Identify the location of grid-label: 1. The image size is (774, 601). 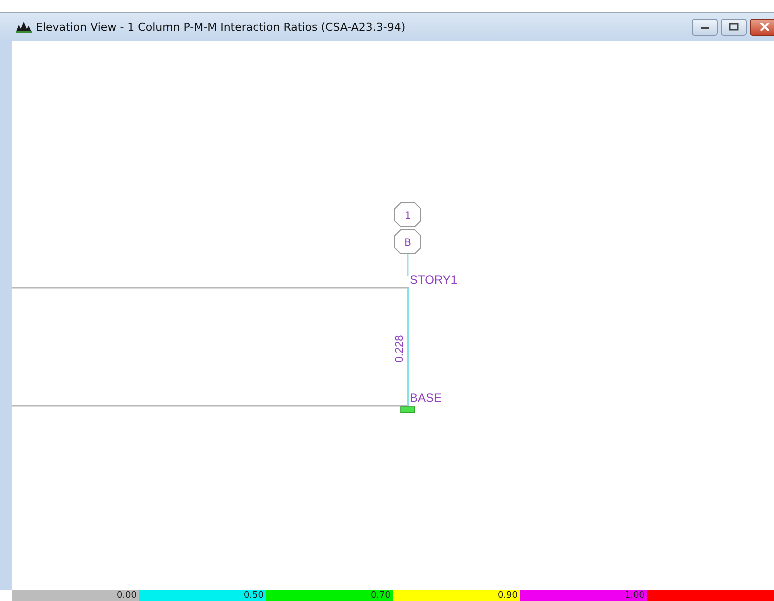
(408, 216).